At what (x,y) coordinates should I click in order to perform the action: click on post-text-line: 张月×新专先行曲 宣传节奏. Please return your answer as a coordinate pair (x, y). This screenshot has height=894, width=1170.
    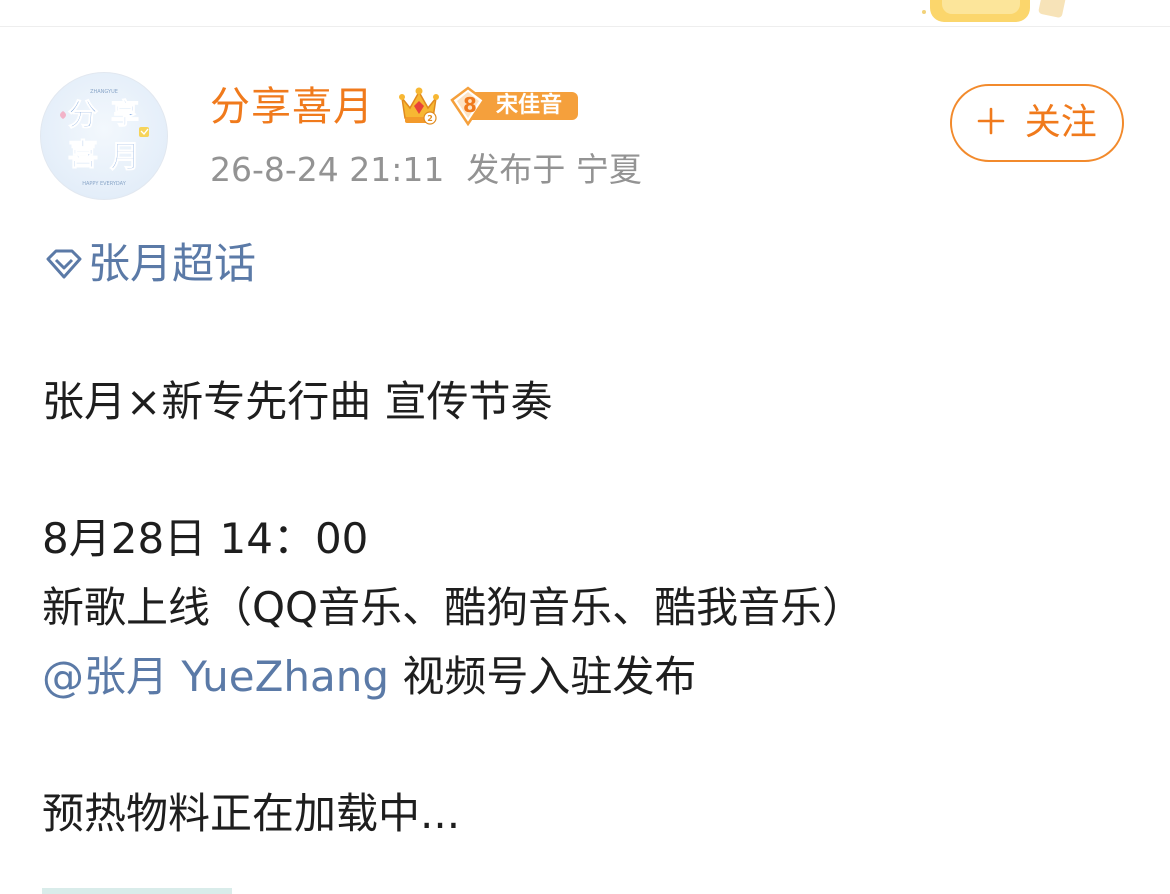
    Looking at the image, I should click on (297, 401).